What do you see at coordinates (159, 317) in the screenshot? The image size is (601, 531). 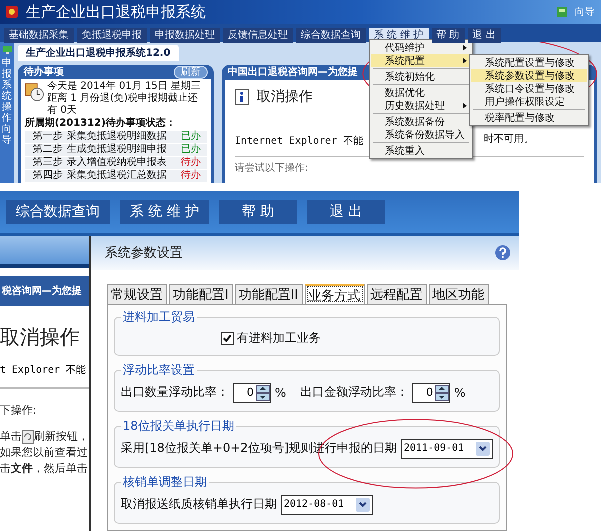 I see `group-title: 进料加工贸易` at bounding box center [159, 317].